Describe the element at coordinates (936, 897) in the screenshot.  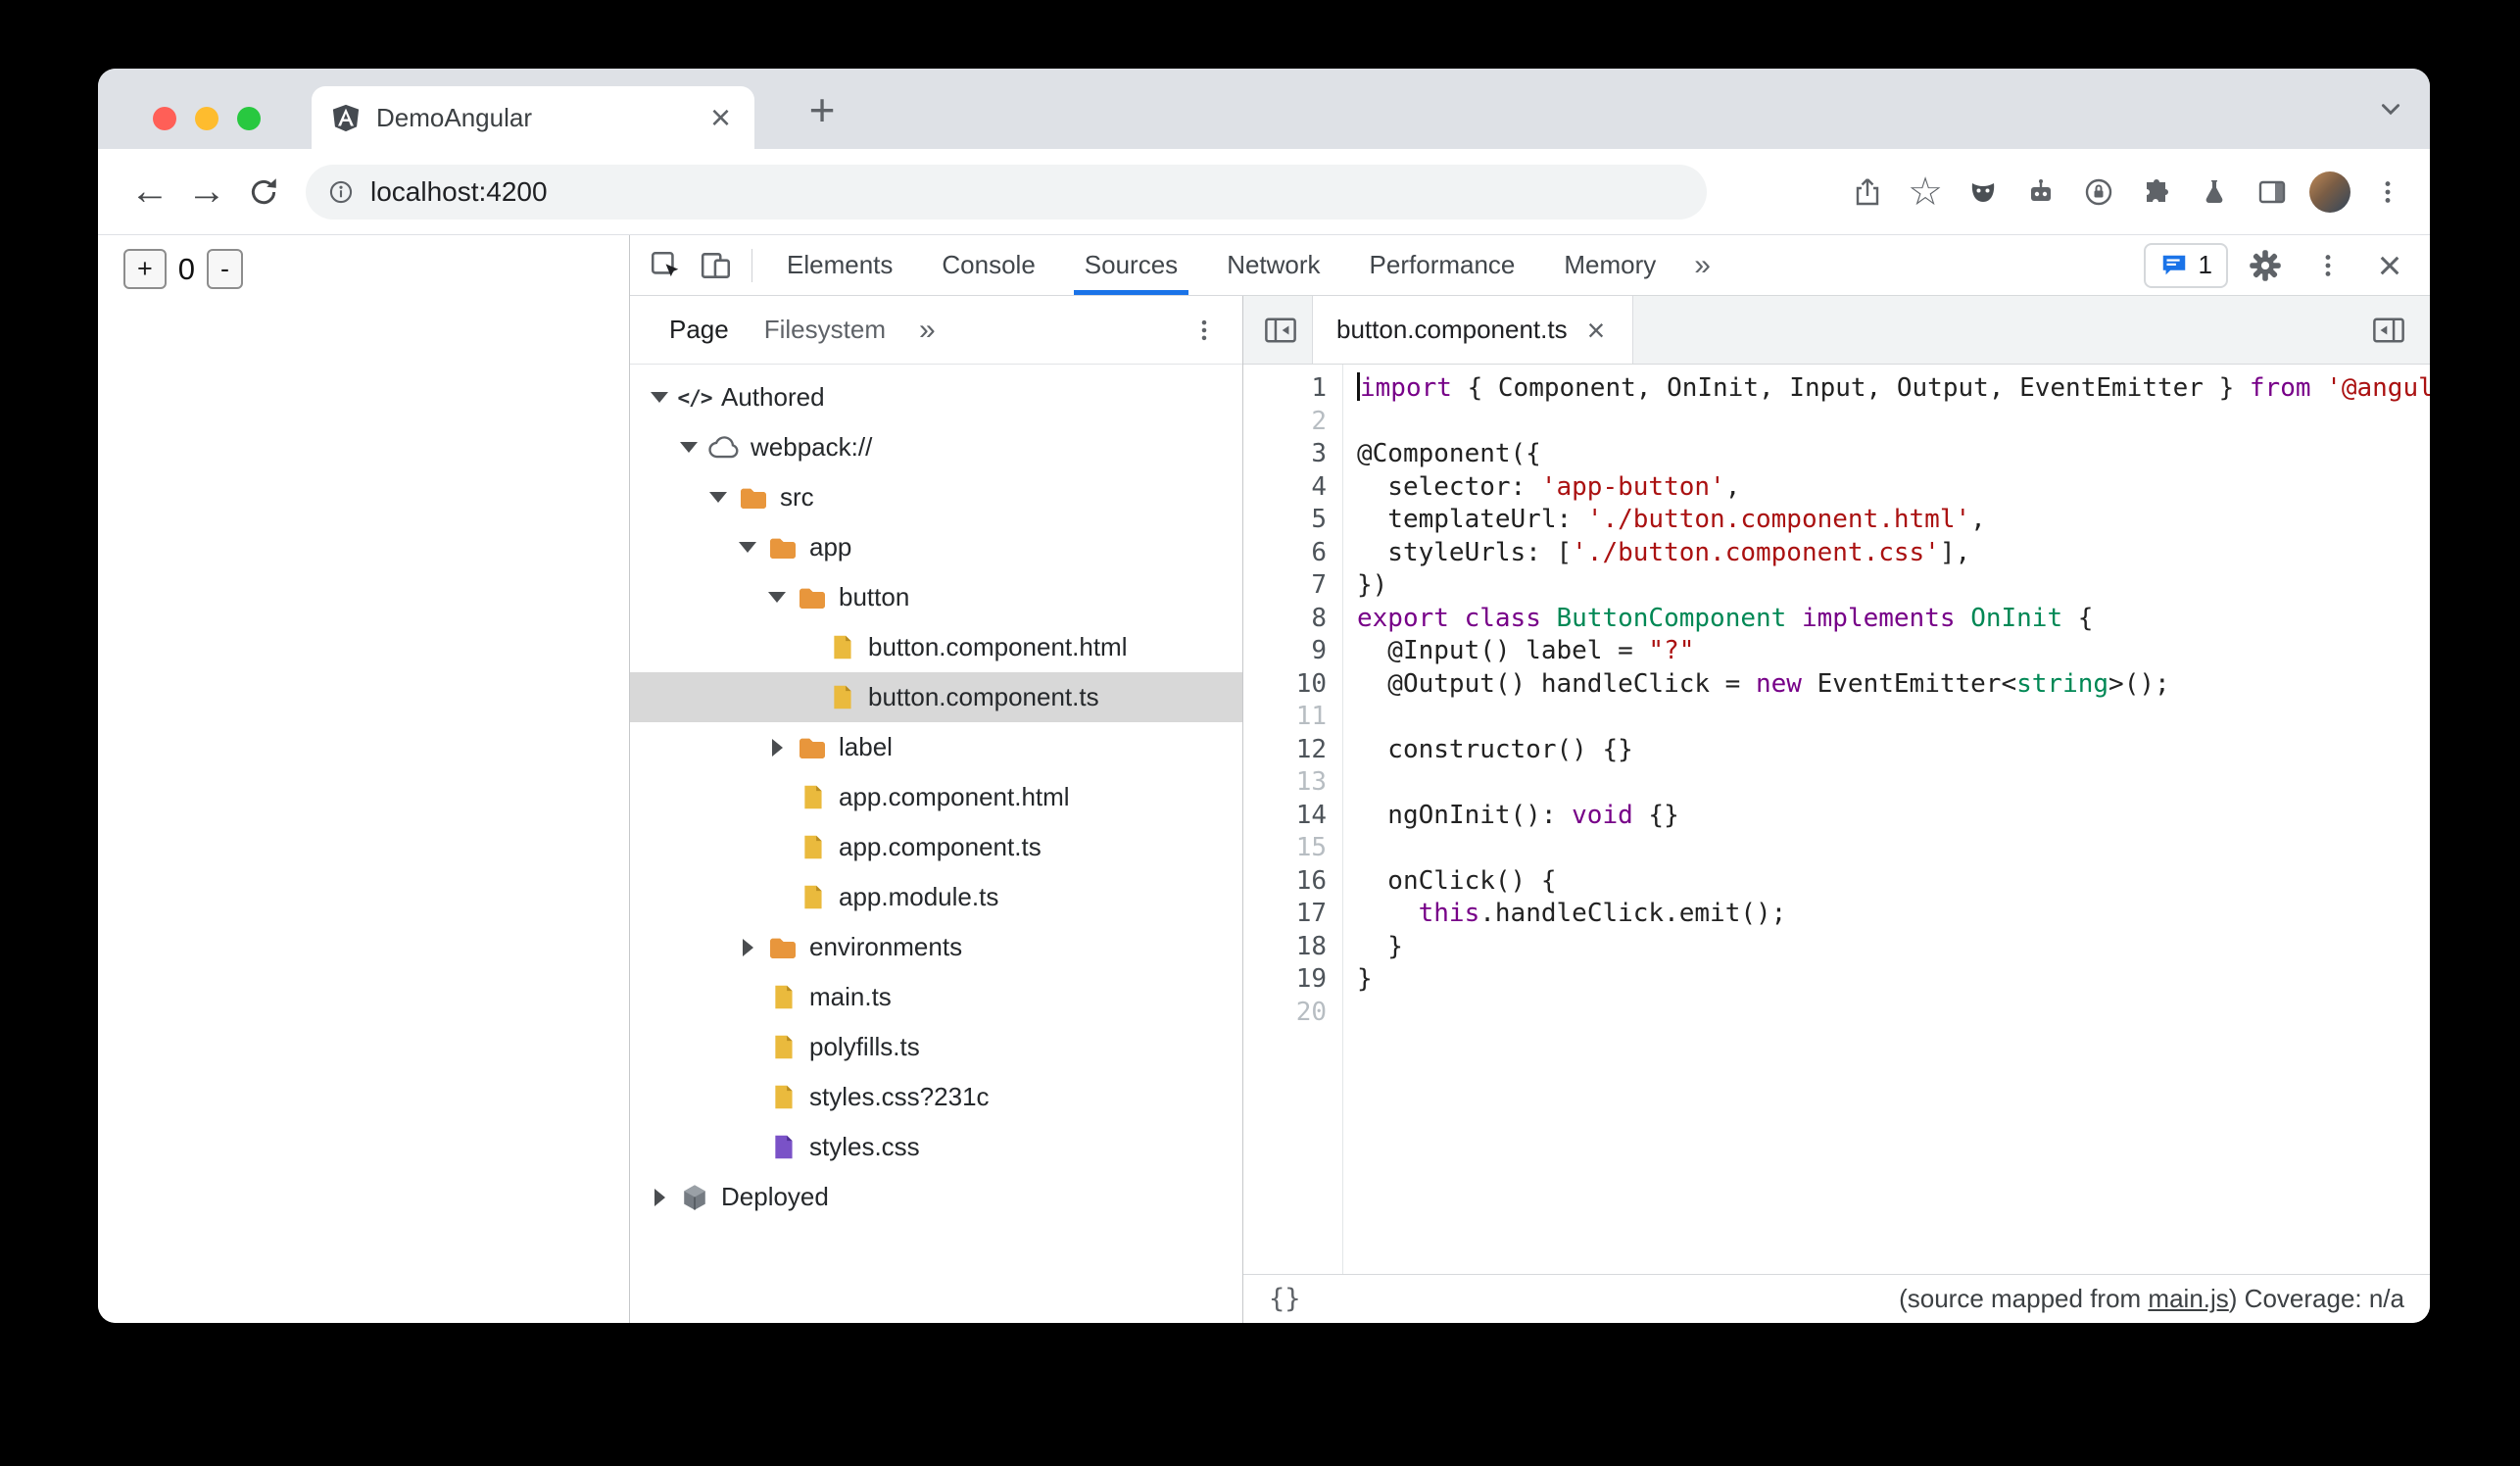
I see `tree-item-app-module-ts: app.module.ts` at that location.